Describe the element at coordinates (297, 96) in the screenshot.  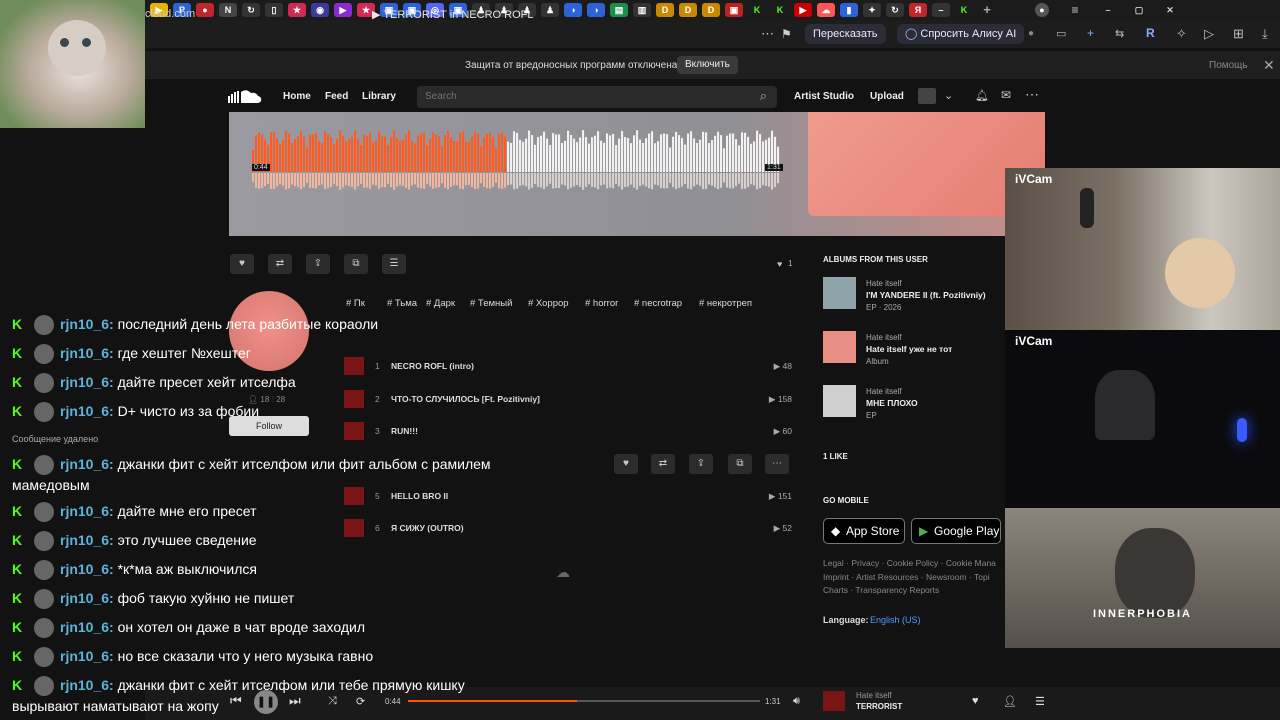
I see `nav-home: Home` at that location.